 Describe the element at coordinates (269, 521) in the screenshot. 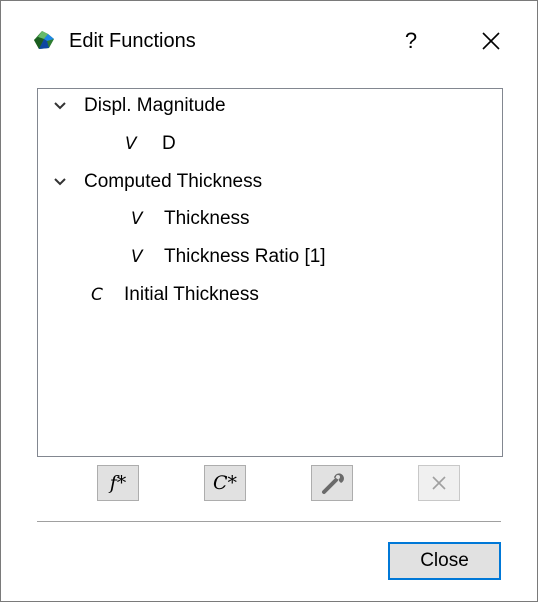

I see `footer-separator` at that location.